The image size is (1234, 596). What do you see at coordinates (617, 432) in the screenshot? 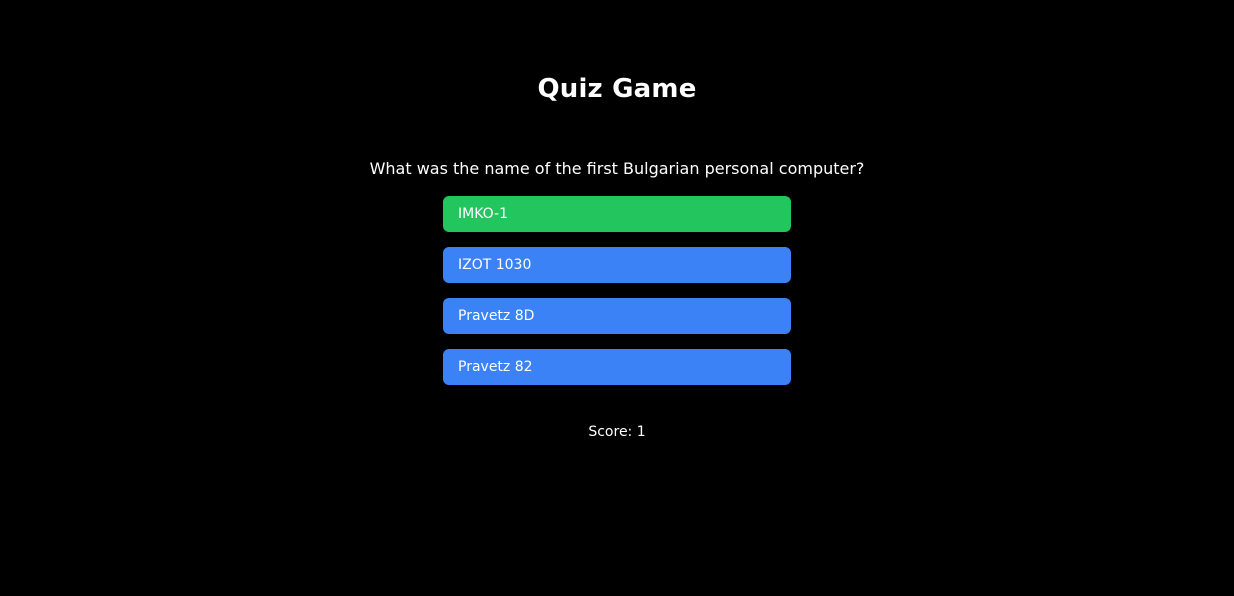
I see `score-display: Score: 1` at bounding box center [617, 432].